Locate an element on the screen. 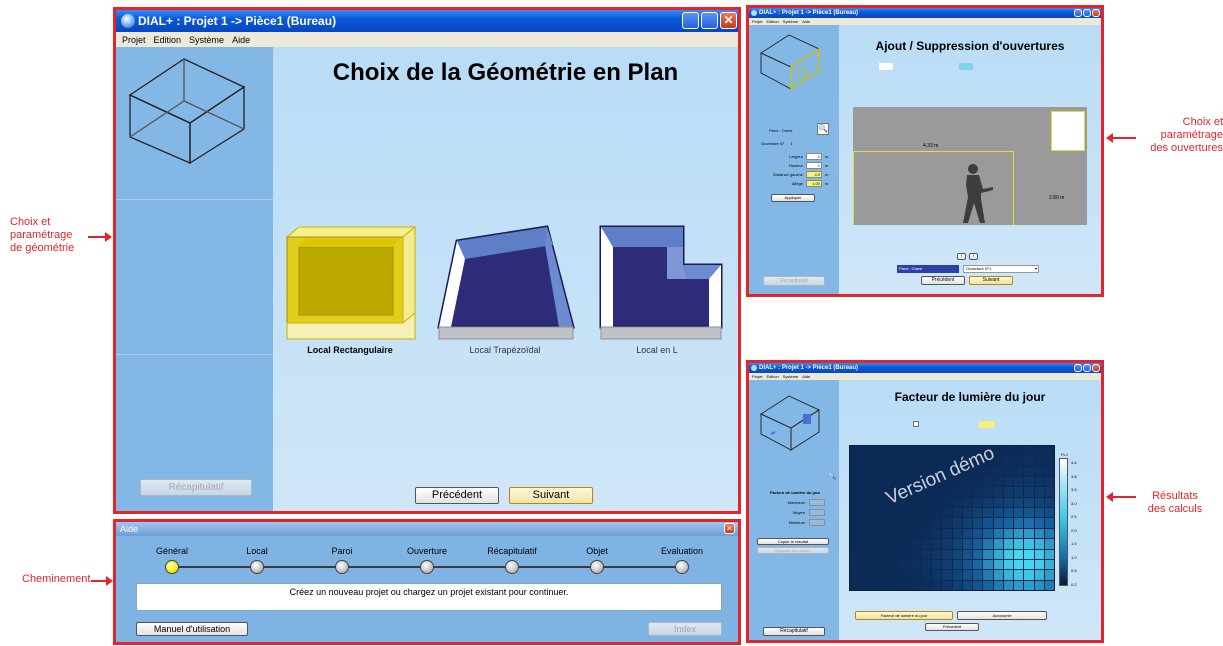 This screenshot has height=646, width=1223. tab-daylight-factor: Facteur de lumière du jour is located at coordinates (904, 615).